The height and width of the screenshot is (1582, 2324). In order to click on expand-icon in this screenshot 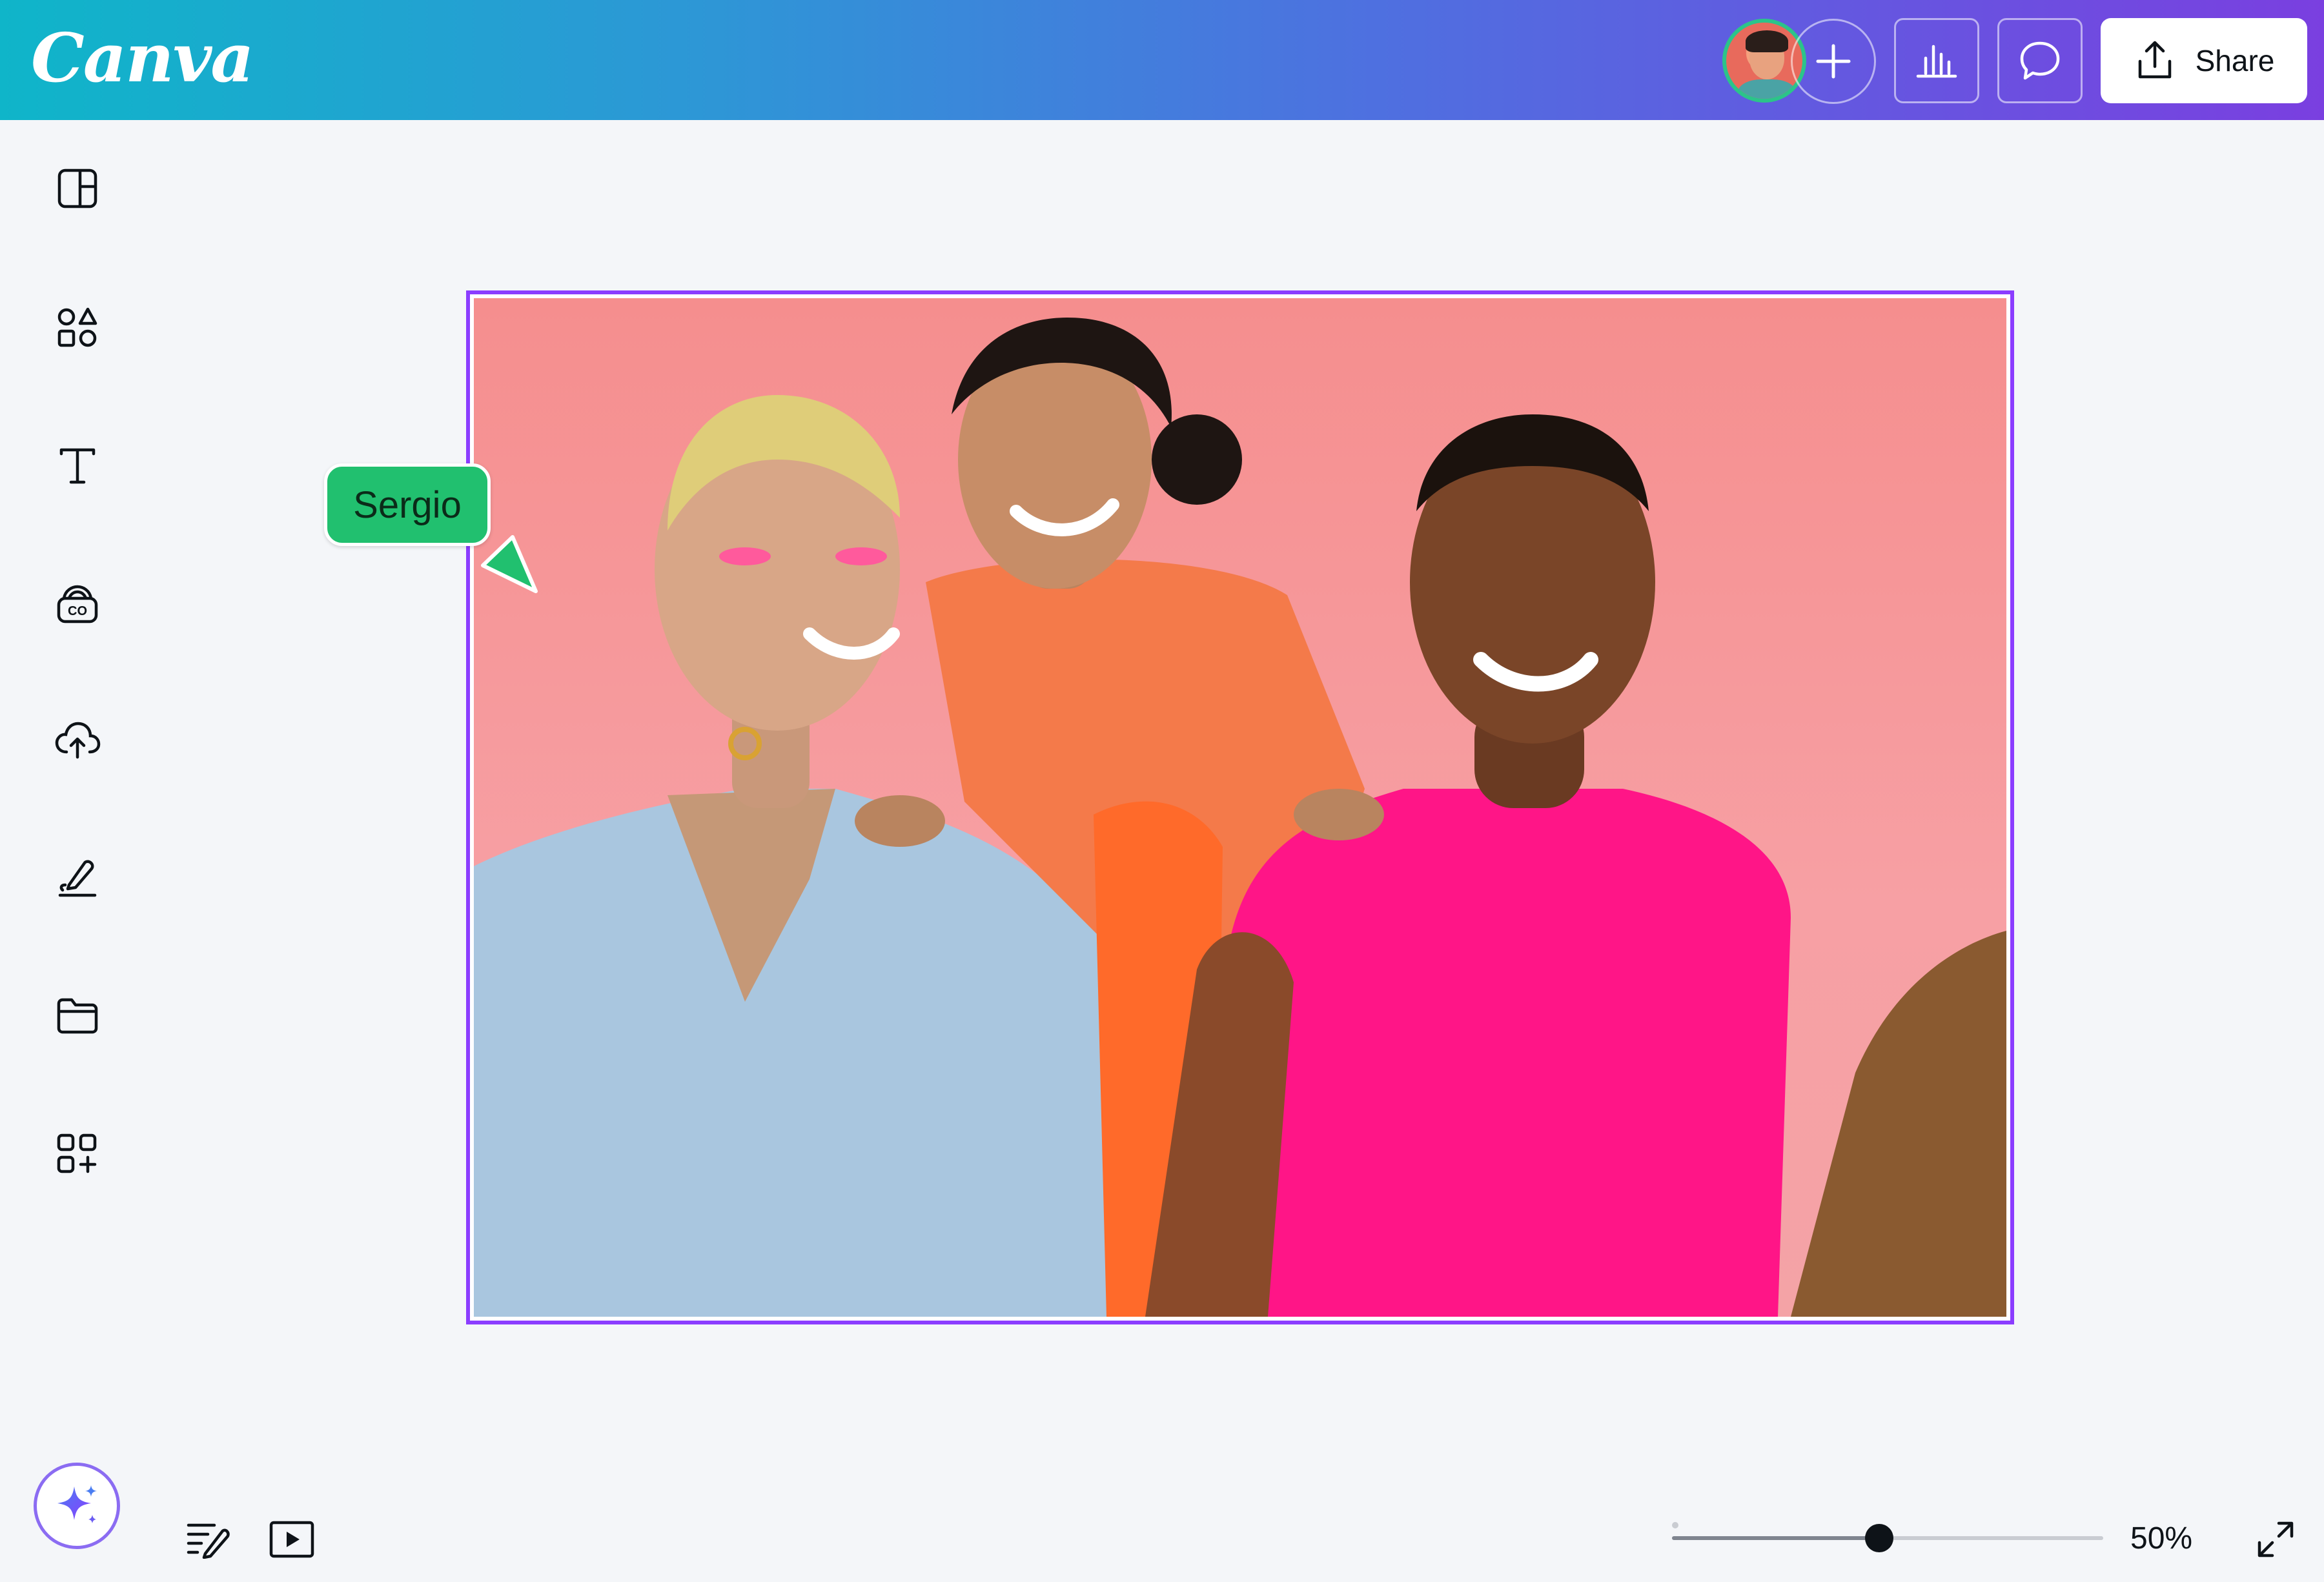, I will do `click(2276, 1539)`.